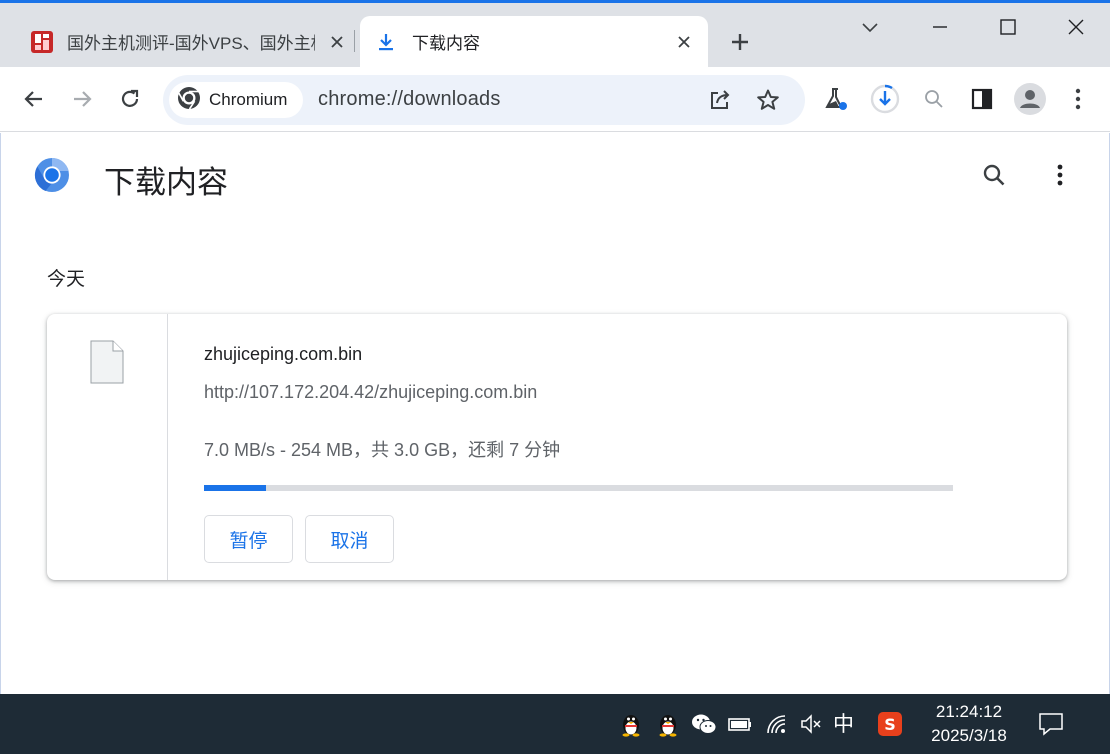 This screenshot has width=1110, height=754. I want to click on svg-text: S, so click(890, 724).